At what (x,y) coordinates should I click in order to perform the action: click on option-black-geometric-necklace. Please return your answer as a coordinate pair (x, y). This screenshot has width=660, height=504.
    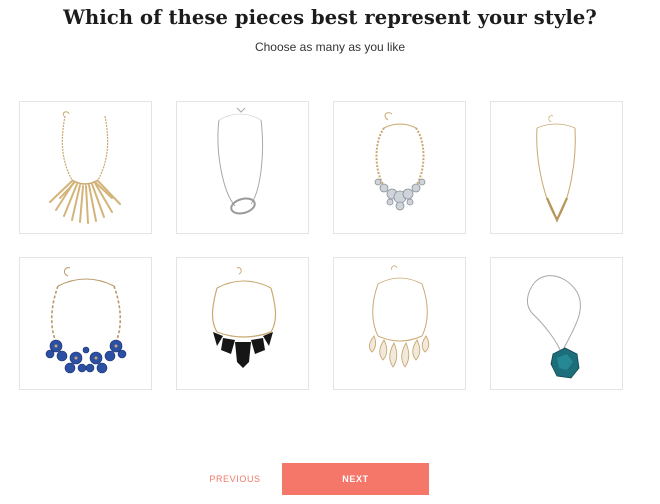
    Looking at the image, I should click on (242, 323).